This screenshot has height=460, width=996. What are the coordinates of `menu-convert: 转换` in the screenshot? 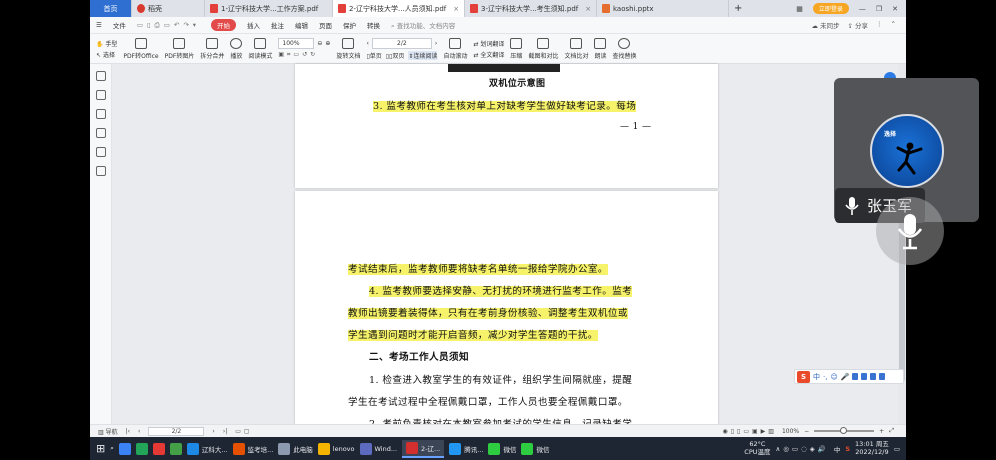 It's located at (373, 25).